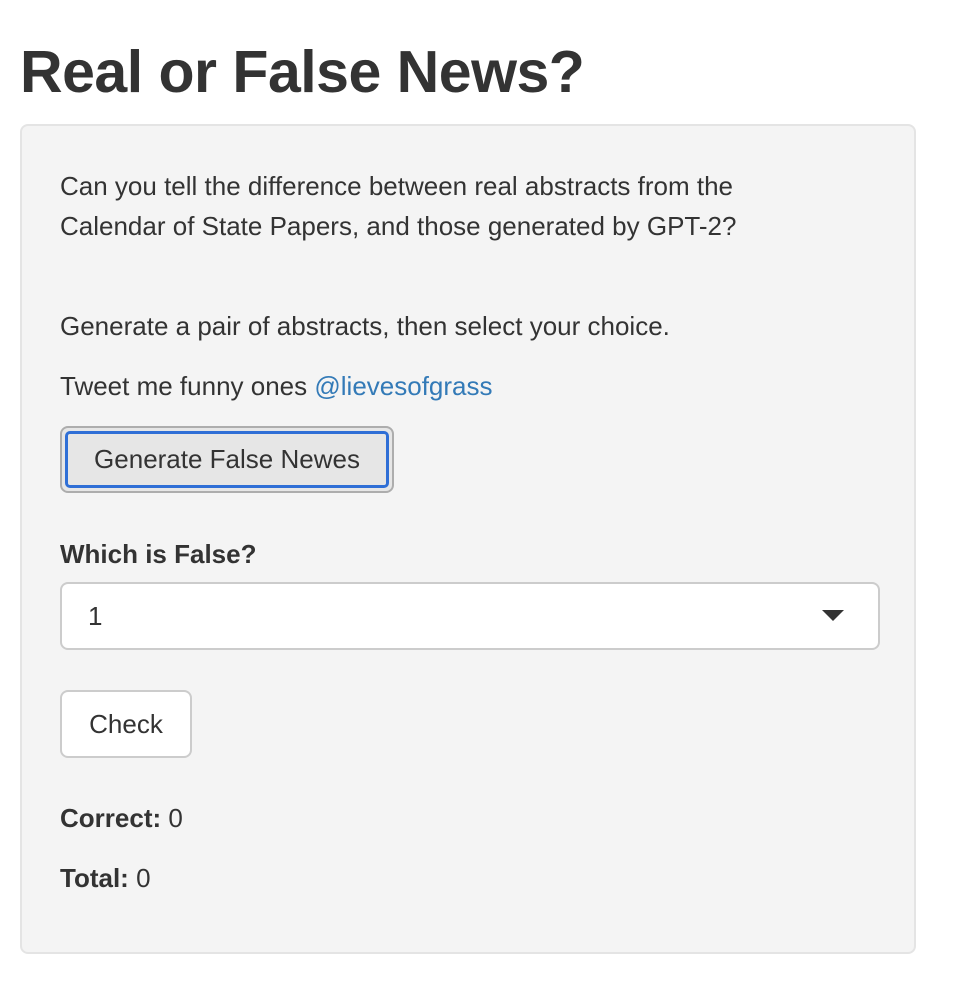 This screenshot has width=958, height=992. Describe the element at coordinates (403, 386) in the screenshot. I see `twitter-handle-link: @lievesofgrass` at that location.